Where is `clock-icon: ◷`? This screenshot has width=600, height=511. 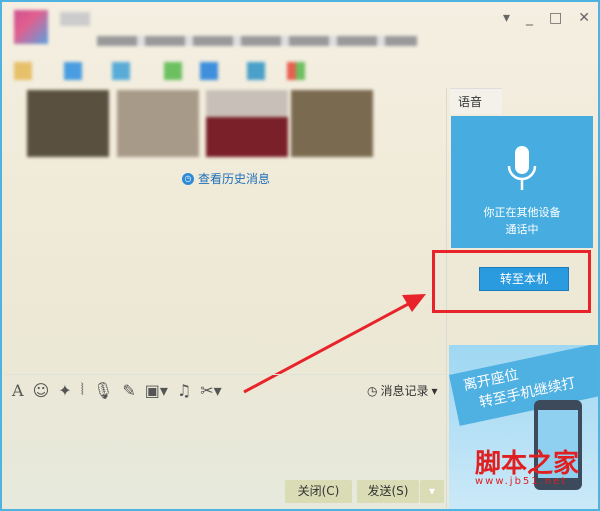 clock-icon: ◷ is located at coordinates (372, 390).